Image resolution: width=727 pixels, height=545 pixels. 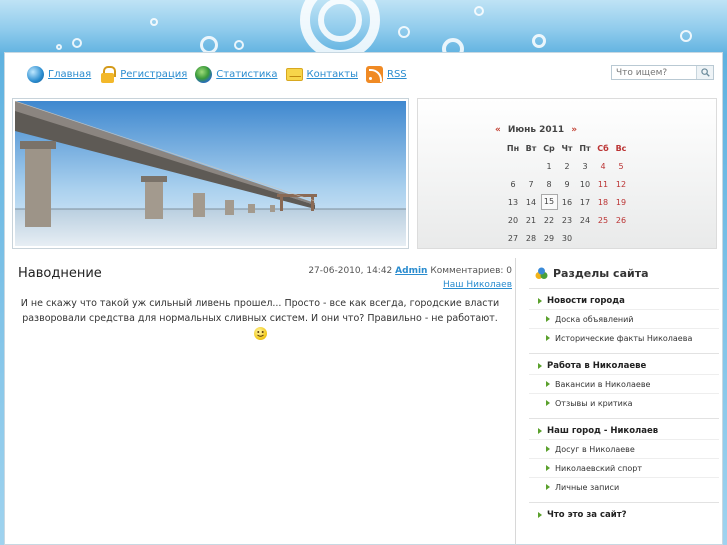 I want to click on sidebar-subitem: Николаевский спорт, so click(x=624, y=467).